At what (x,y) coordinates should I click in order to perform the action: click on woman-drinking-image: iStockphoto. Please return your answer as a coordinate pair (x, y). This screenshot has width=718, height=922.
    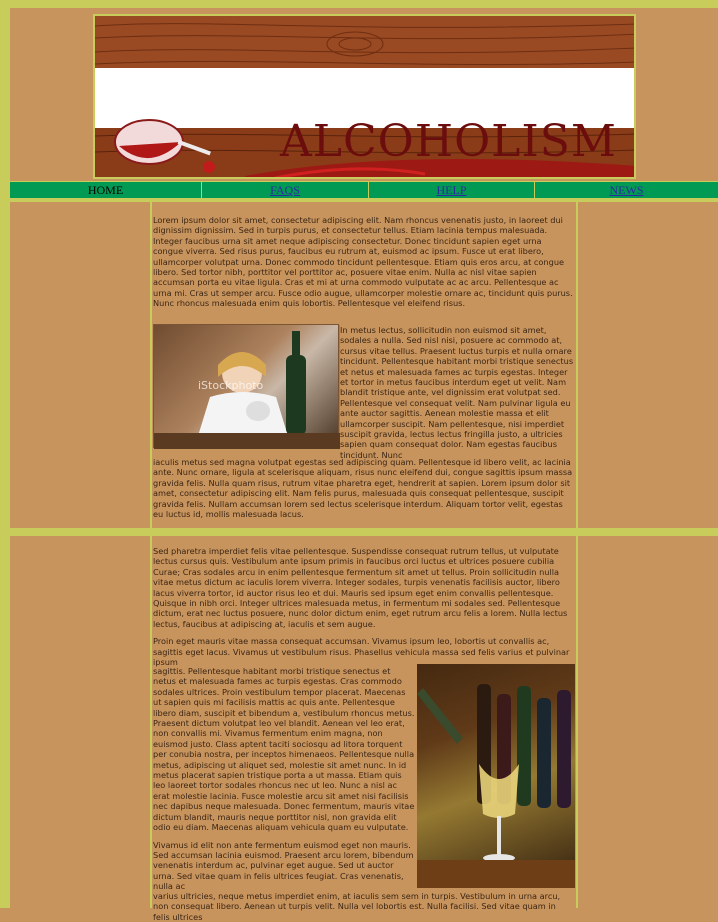
    Looking at the image, I should click on (246, 386).